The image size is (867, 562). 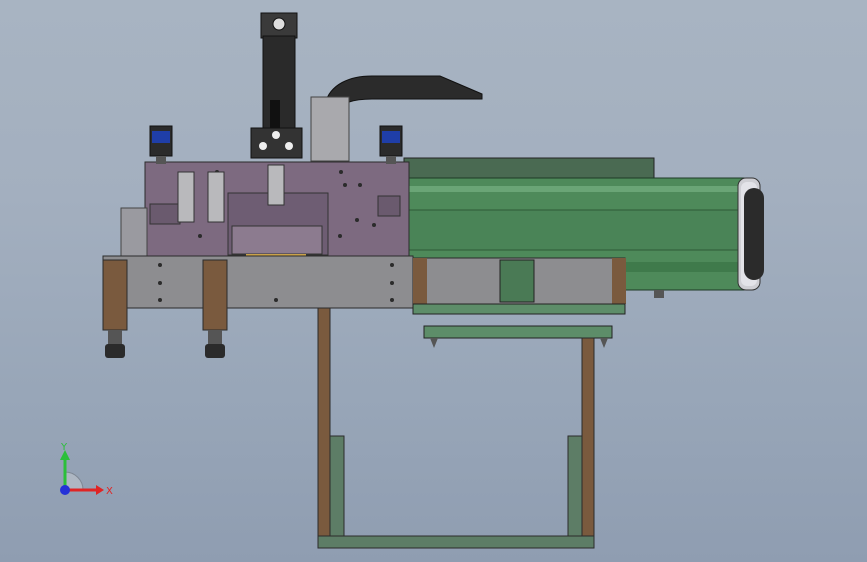 What do you see at coordinates (276, 85) in the screenshot?
I see `vertical-cylinder` at bounding box center [276, 85].